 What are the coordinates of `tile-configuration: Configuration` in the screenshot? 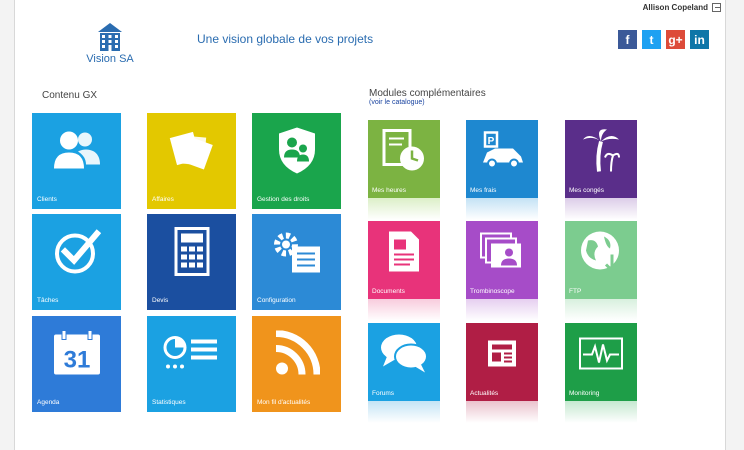 It's located at (296, 262).